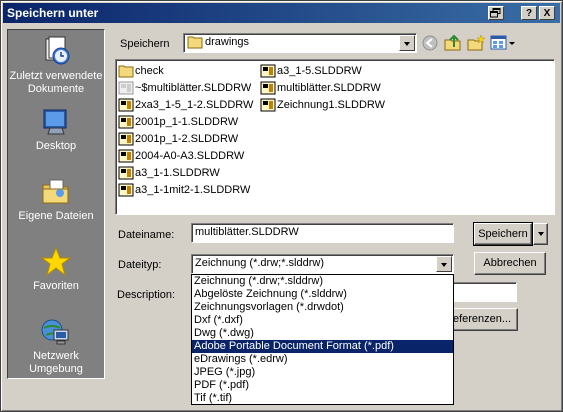 This screenshot has height=412, width=563. Describe the element at coordinates (320, 88) in the screenshot. I see `list-item: multiblätter.SLDDRW` at that location.